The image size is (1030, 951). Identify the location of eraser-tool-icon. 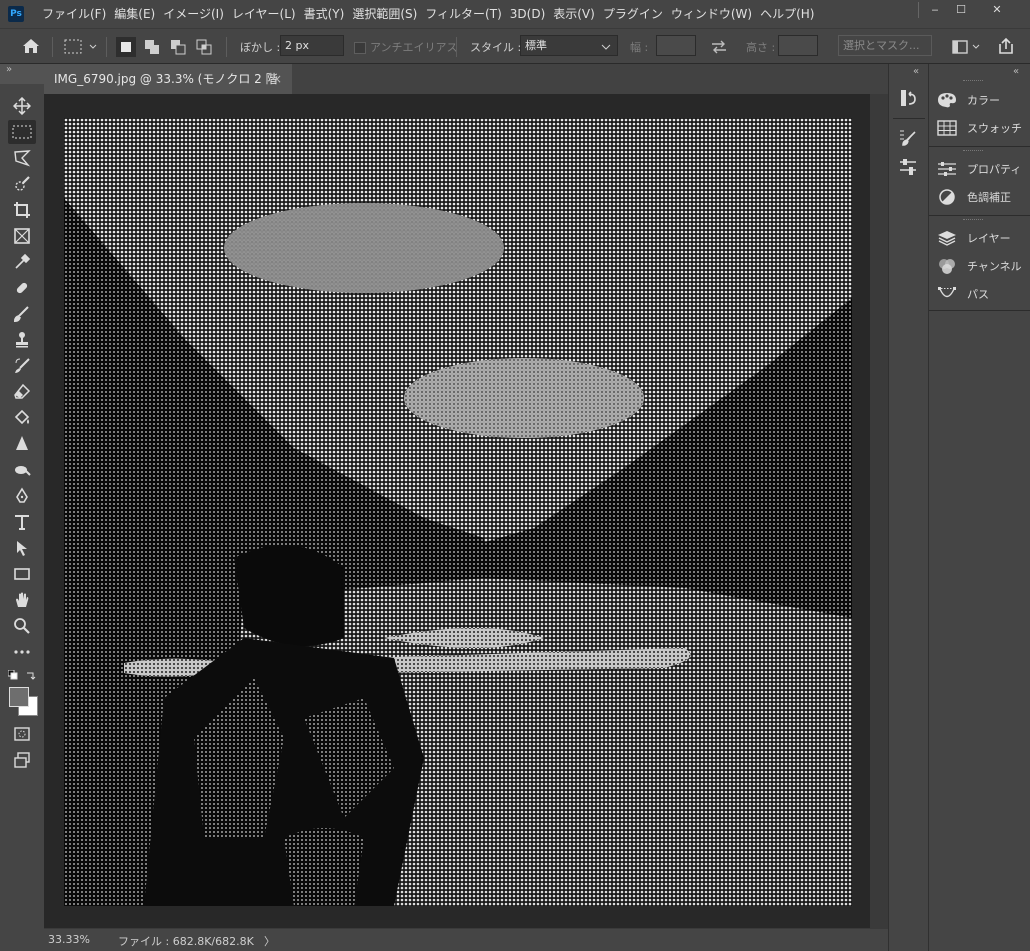
(22, 392).